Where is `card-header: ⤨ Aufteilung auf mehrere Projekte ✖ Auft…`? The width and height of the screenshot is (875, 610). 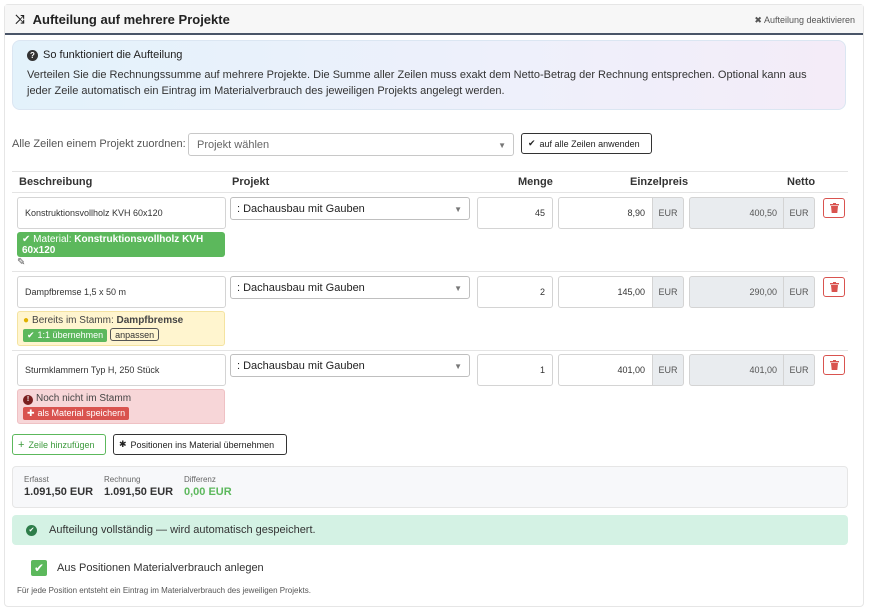 card-header: ⤨ Aufteilung auf mehrere Projekte ✖ Auft… is located at coordinates (434, 20).